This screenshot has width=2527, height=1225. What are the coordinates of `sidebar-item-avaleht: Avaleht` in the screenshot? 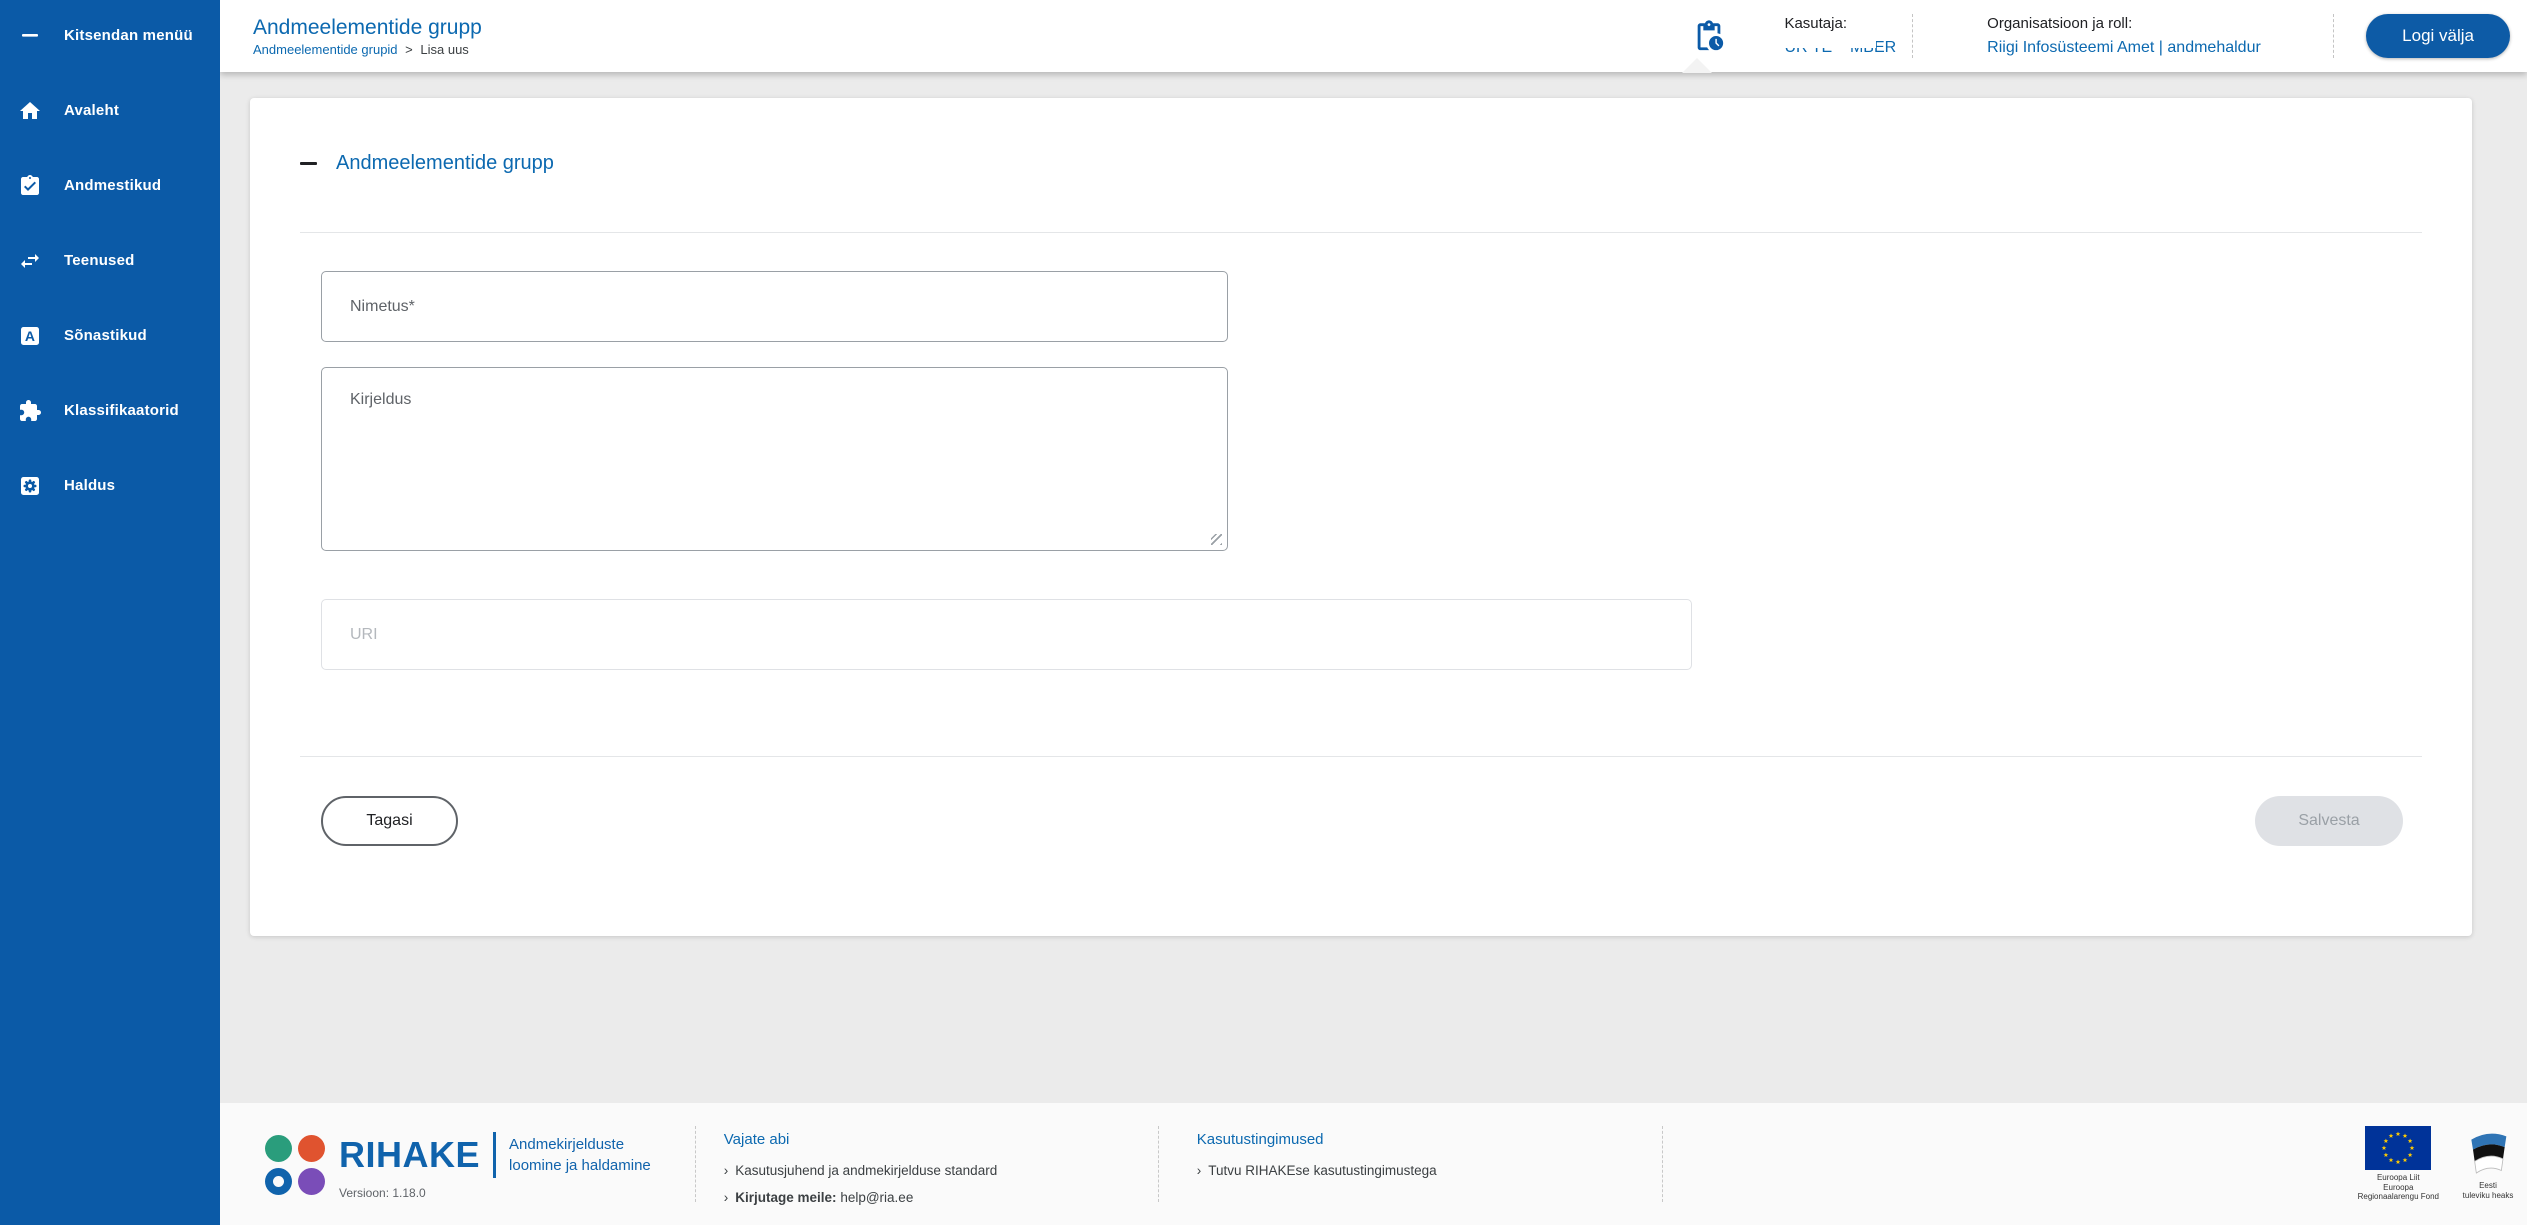 It's located at (110, 110).